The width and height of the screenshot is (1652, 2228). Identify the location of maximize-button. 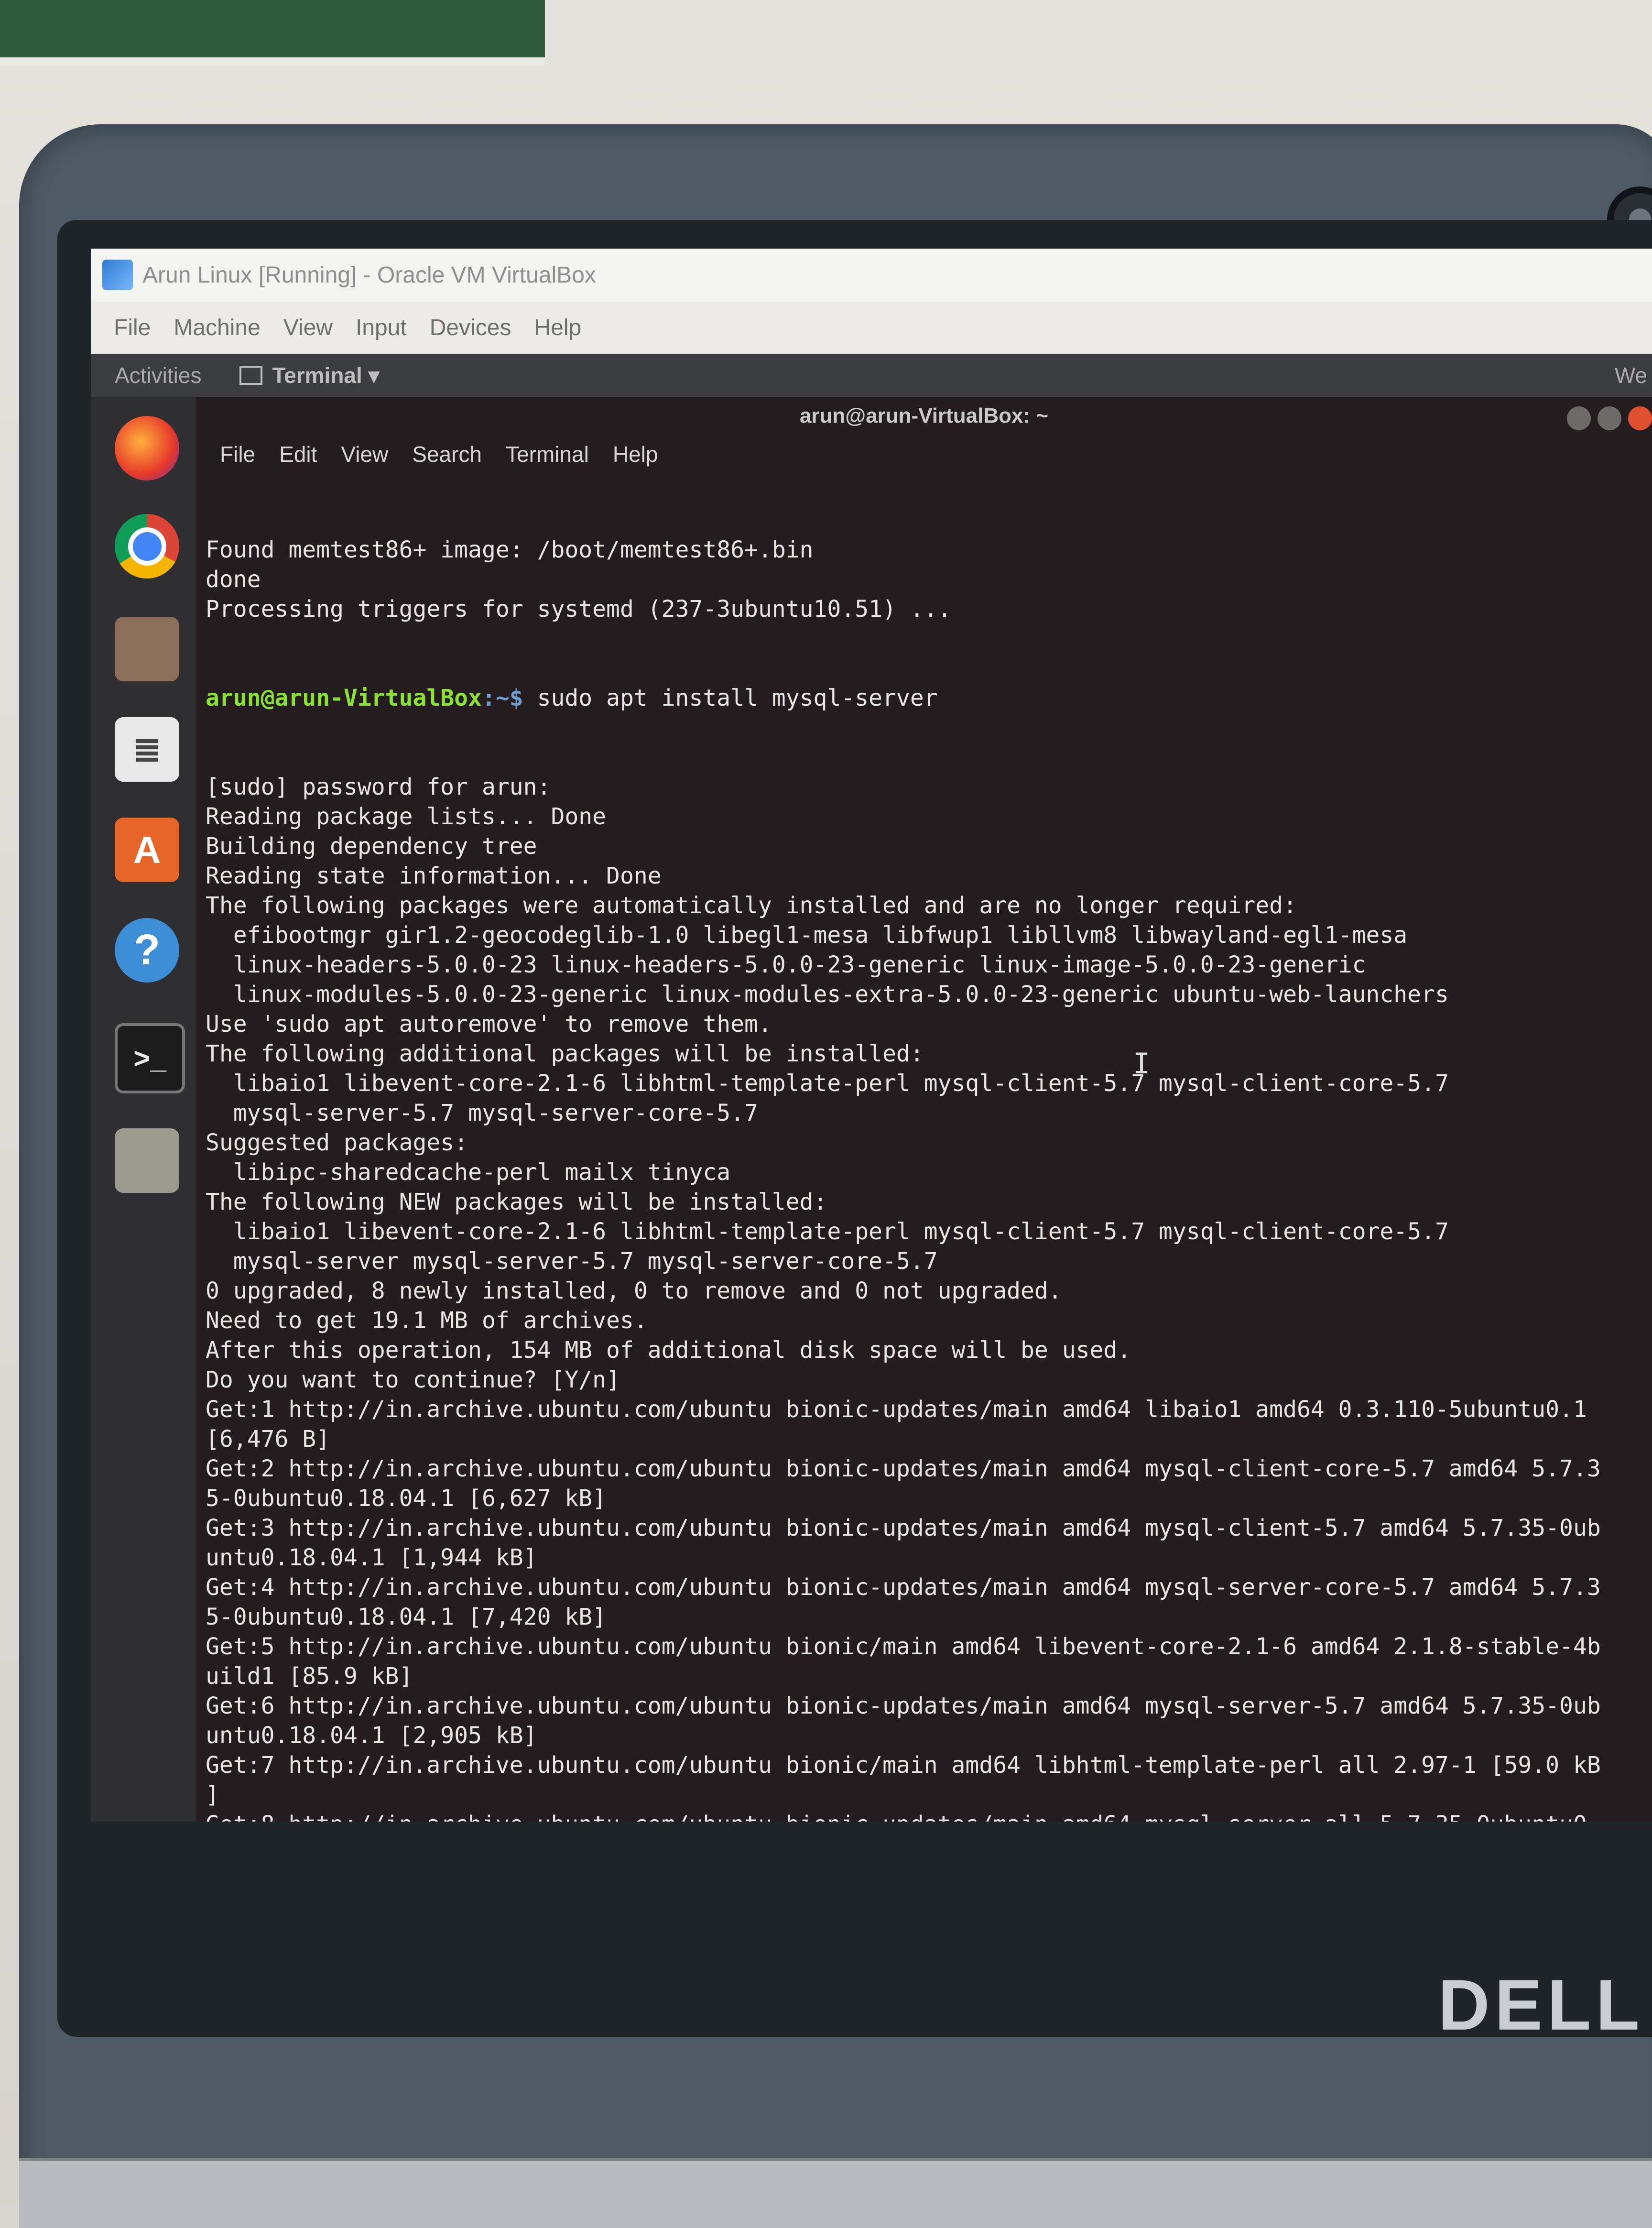
(1609, 418).